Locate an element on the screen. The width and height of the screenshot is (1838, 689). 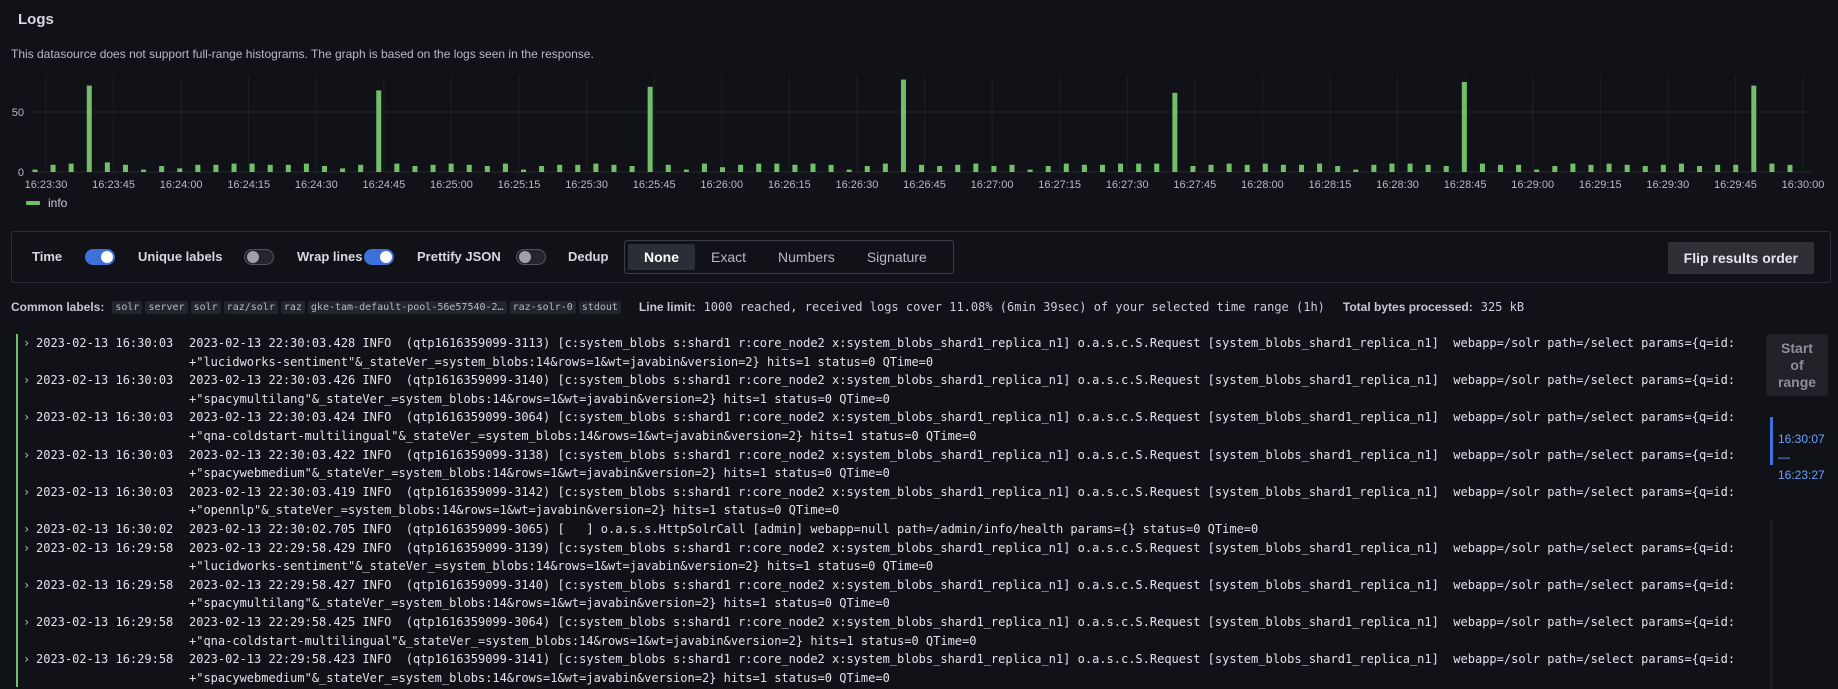
histogram-legend: info is located at coordinates (46, 203).